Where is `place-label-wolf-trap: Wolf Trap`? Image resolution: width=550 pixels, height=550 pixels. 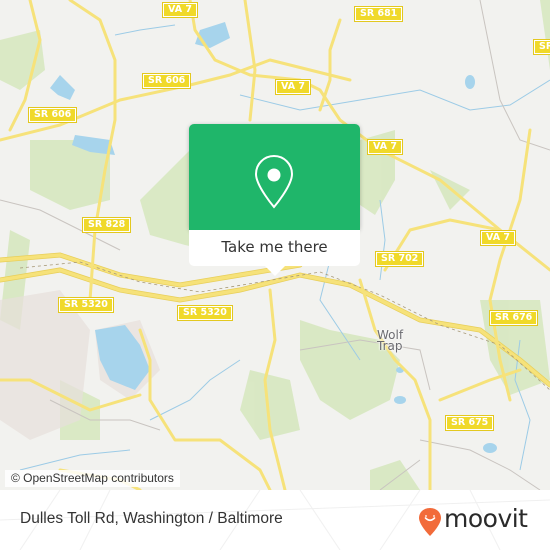 place-label-wolf-trap: Wolf Trap is located at coordinates (390, 341).